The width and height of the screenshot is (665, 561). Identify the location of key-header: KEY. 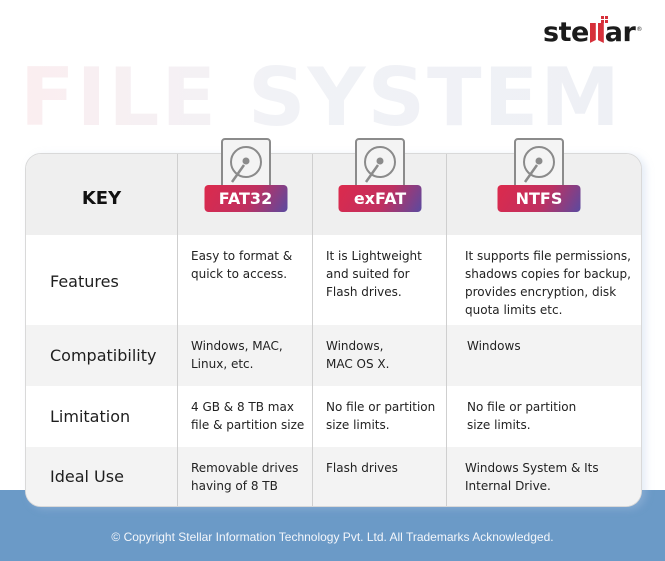
(101, 198).